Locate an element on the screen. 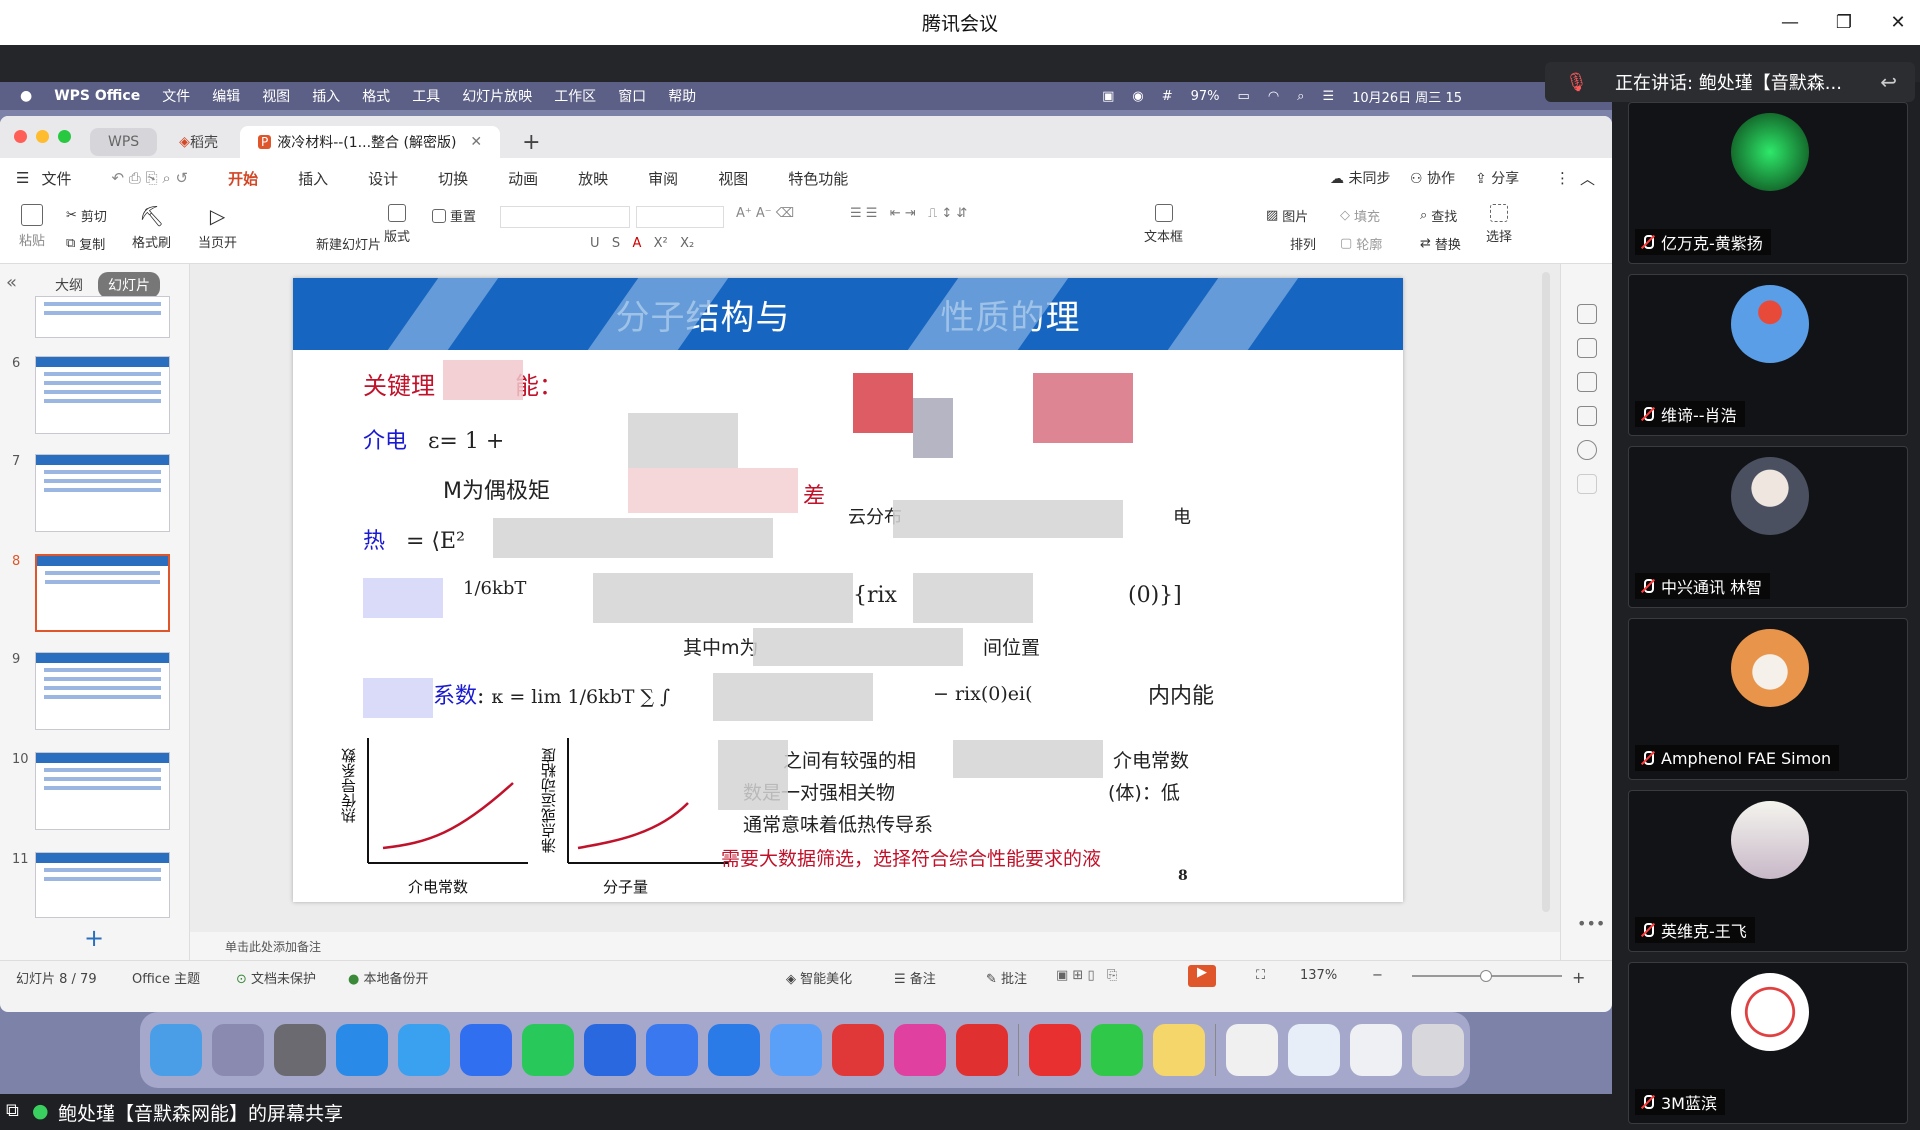 The width and height of the screenshot is (1920, 1130). muted-mic-icon: 🎙 is located at coordinates (1576, 82).